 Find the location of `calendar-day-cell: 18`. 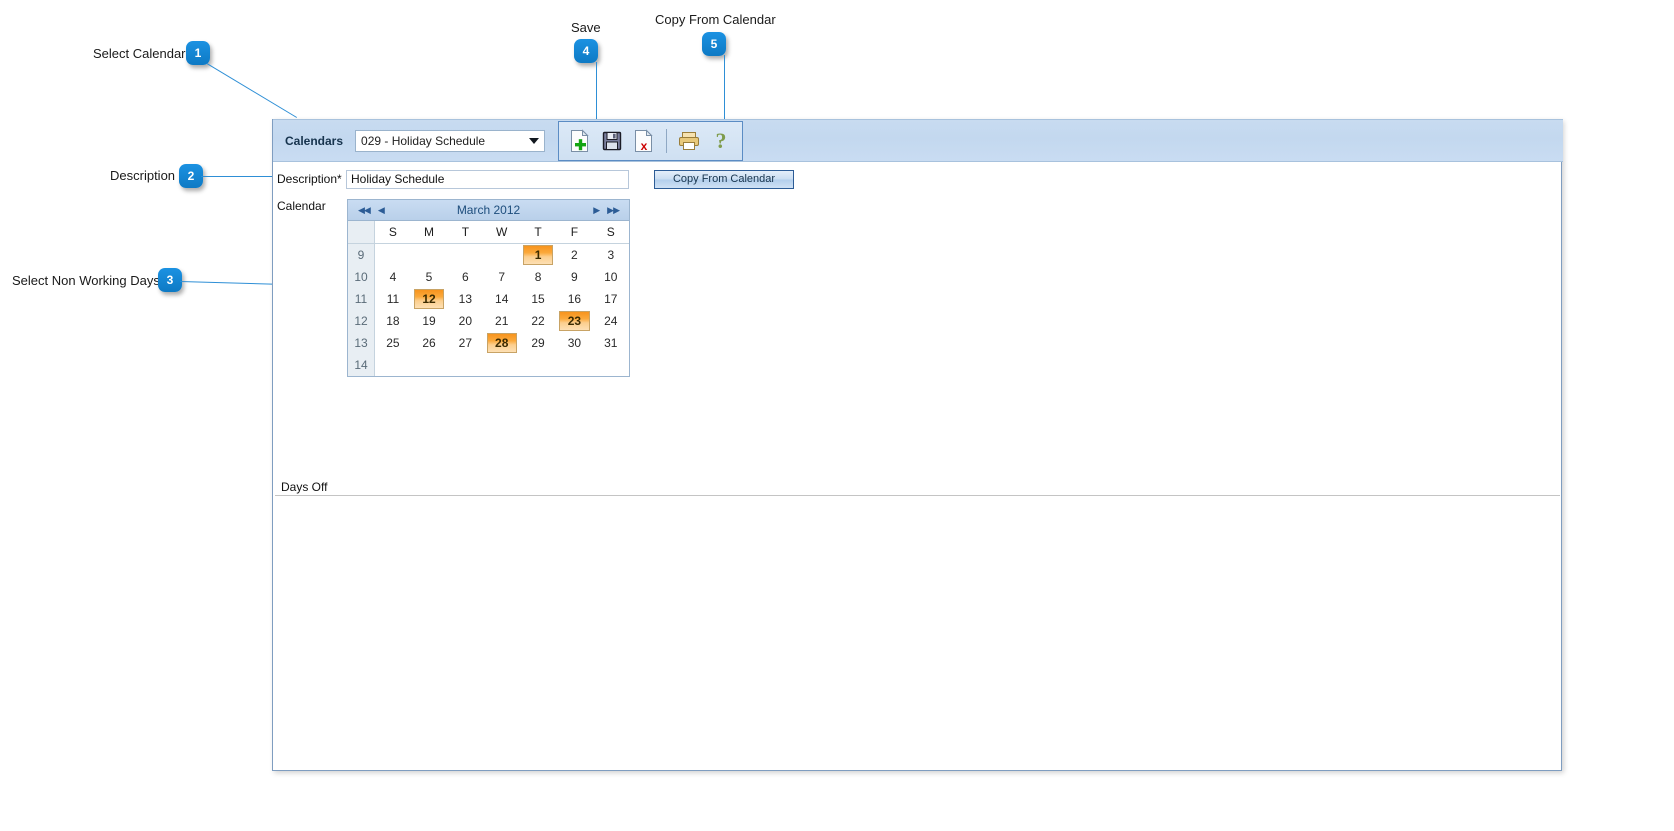

calendar-day-cell: 18 is located at coordinates (393, 321).